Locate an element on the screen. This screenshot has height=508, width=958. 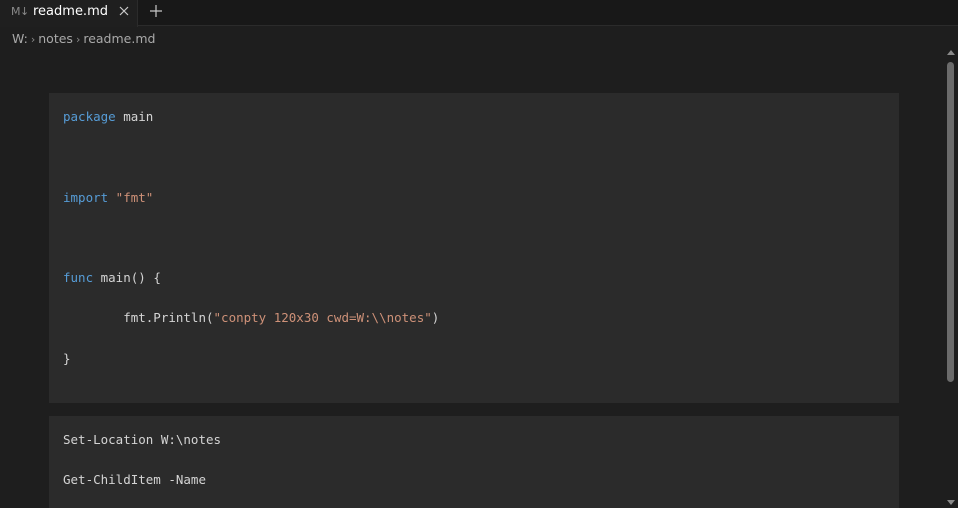
vertical-scrollbar is located at coordinates (951, 279).